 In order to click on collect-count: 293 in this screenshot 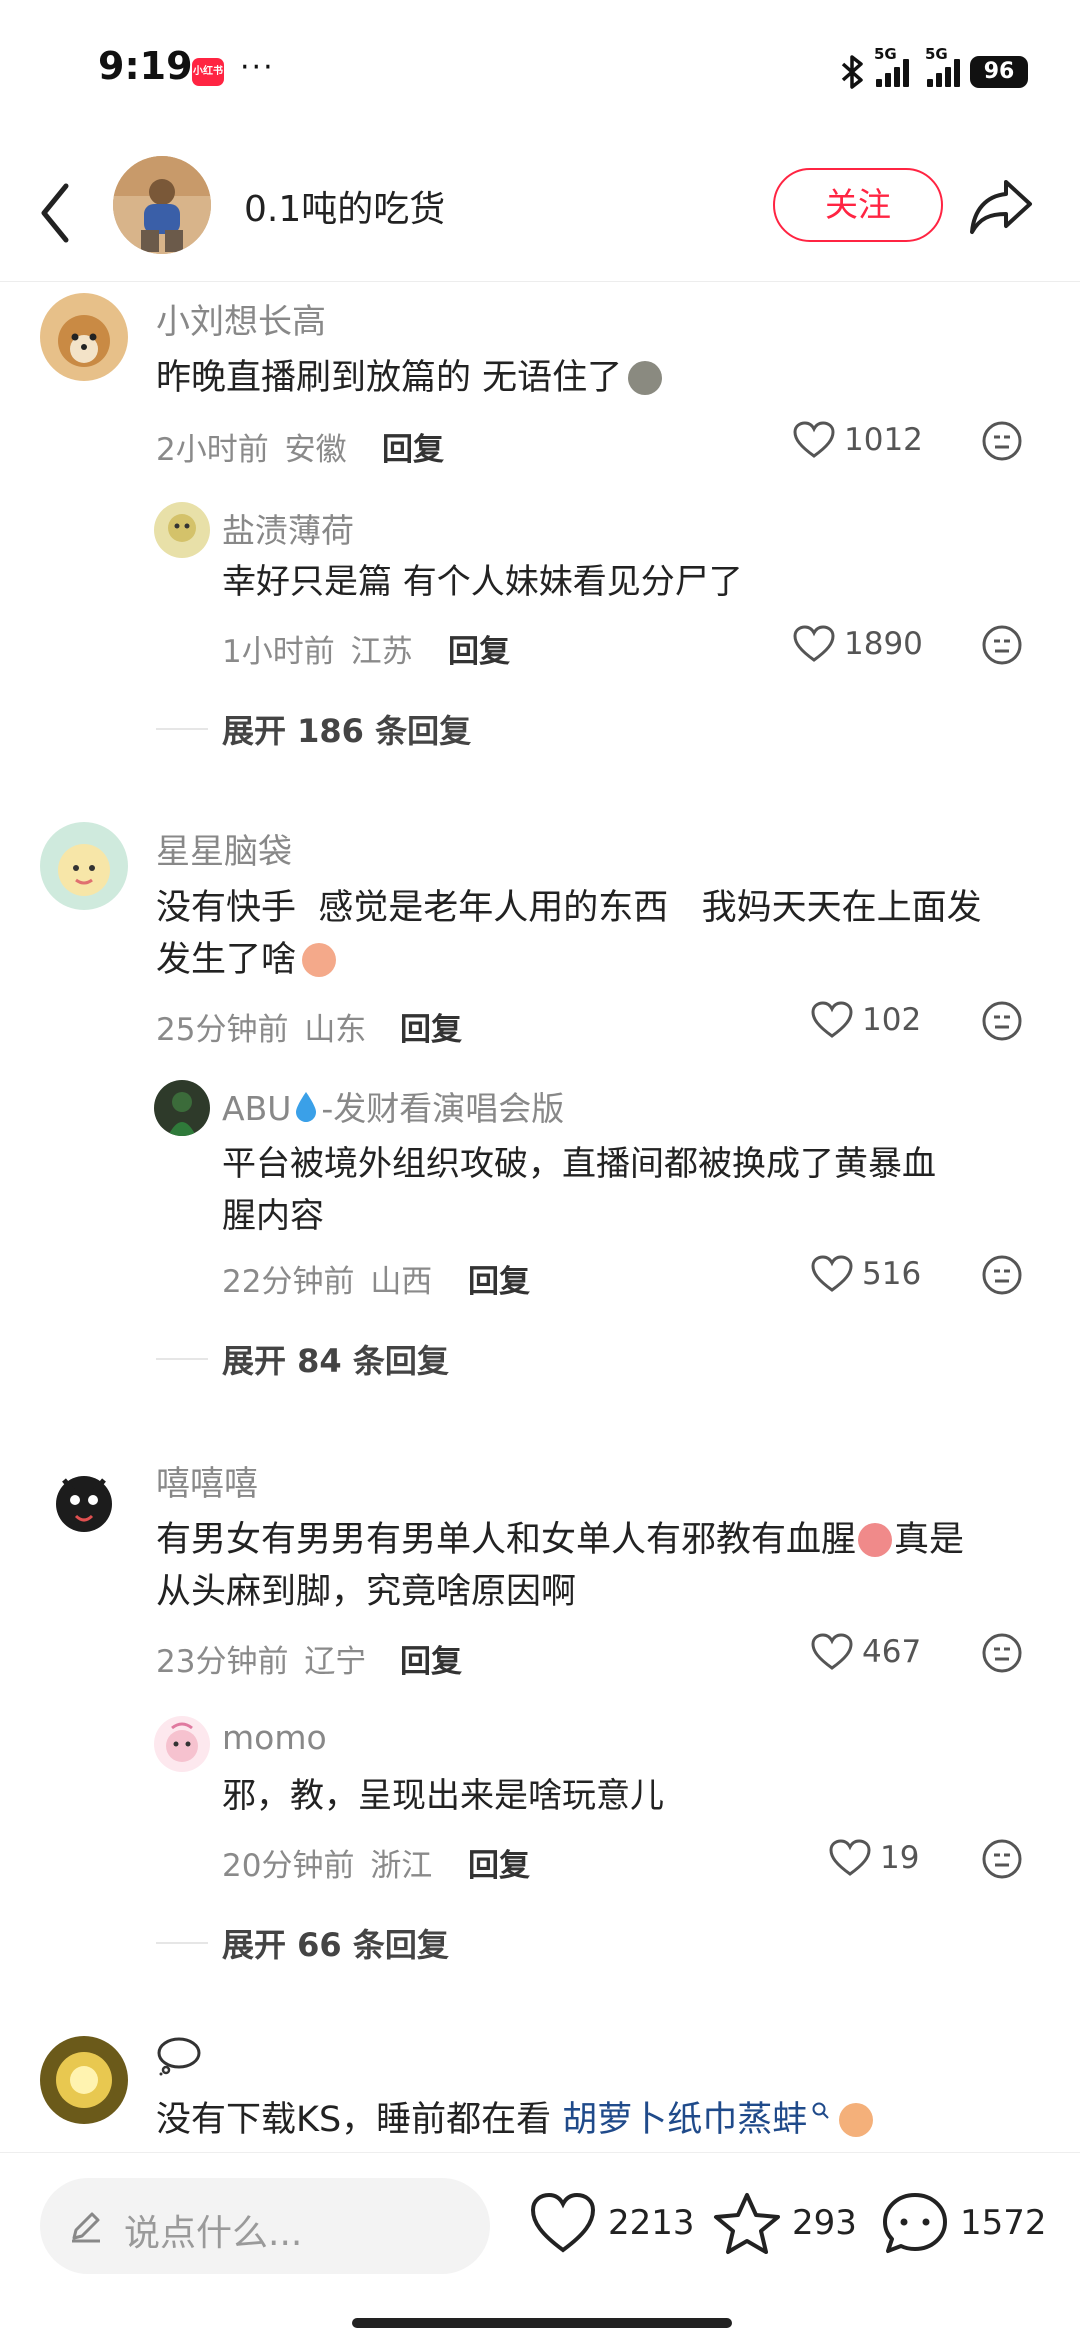, I will do `click(824, 2223)`.